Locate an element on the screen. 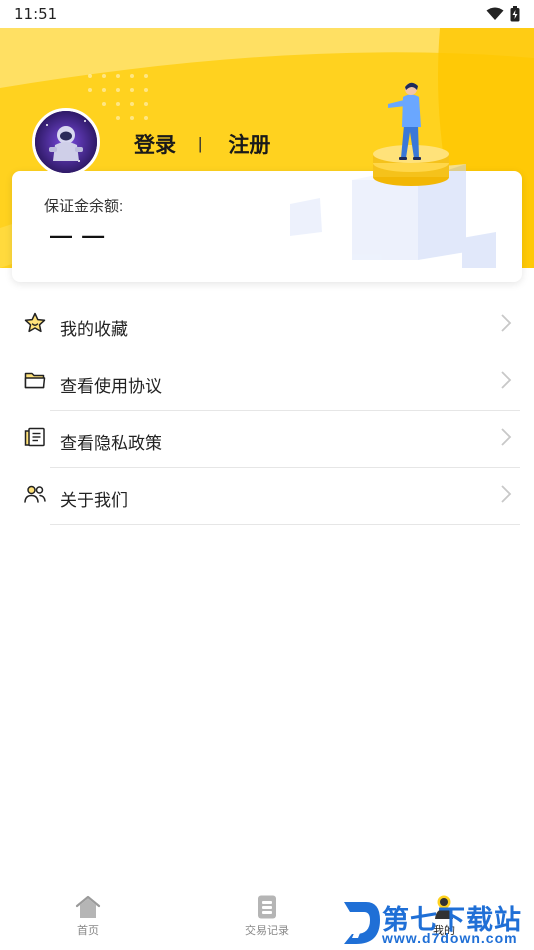  folder-icon is located at coordinates (35, 380).